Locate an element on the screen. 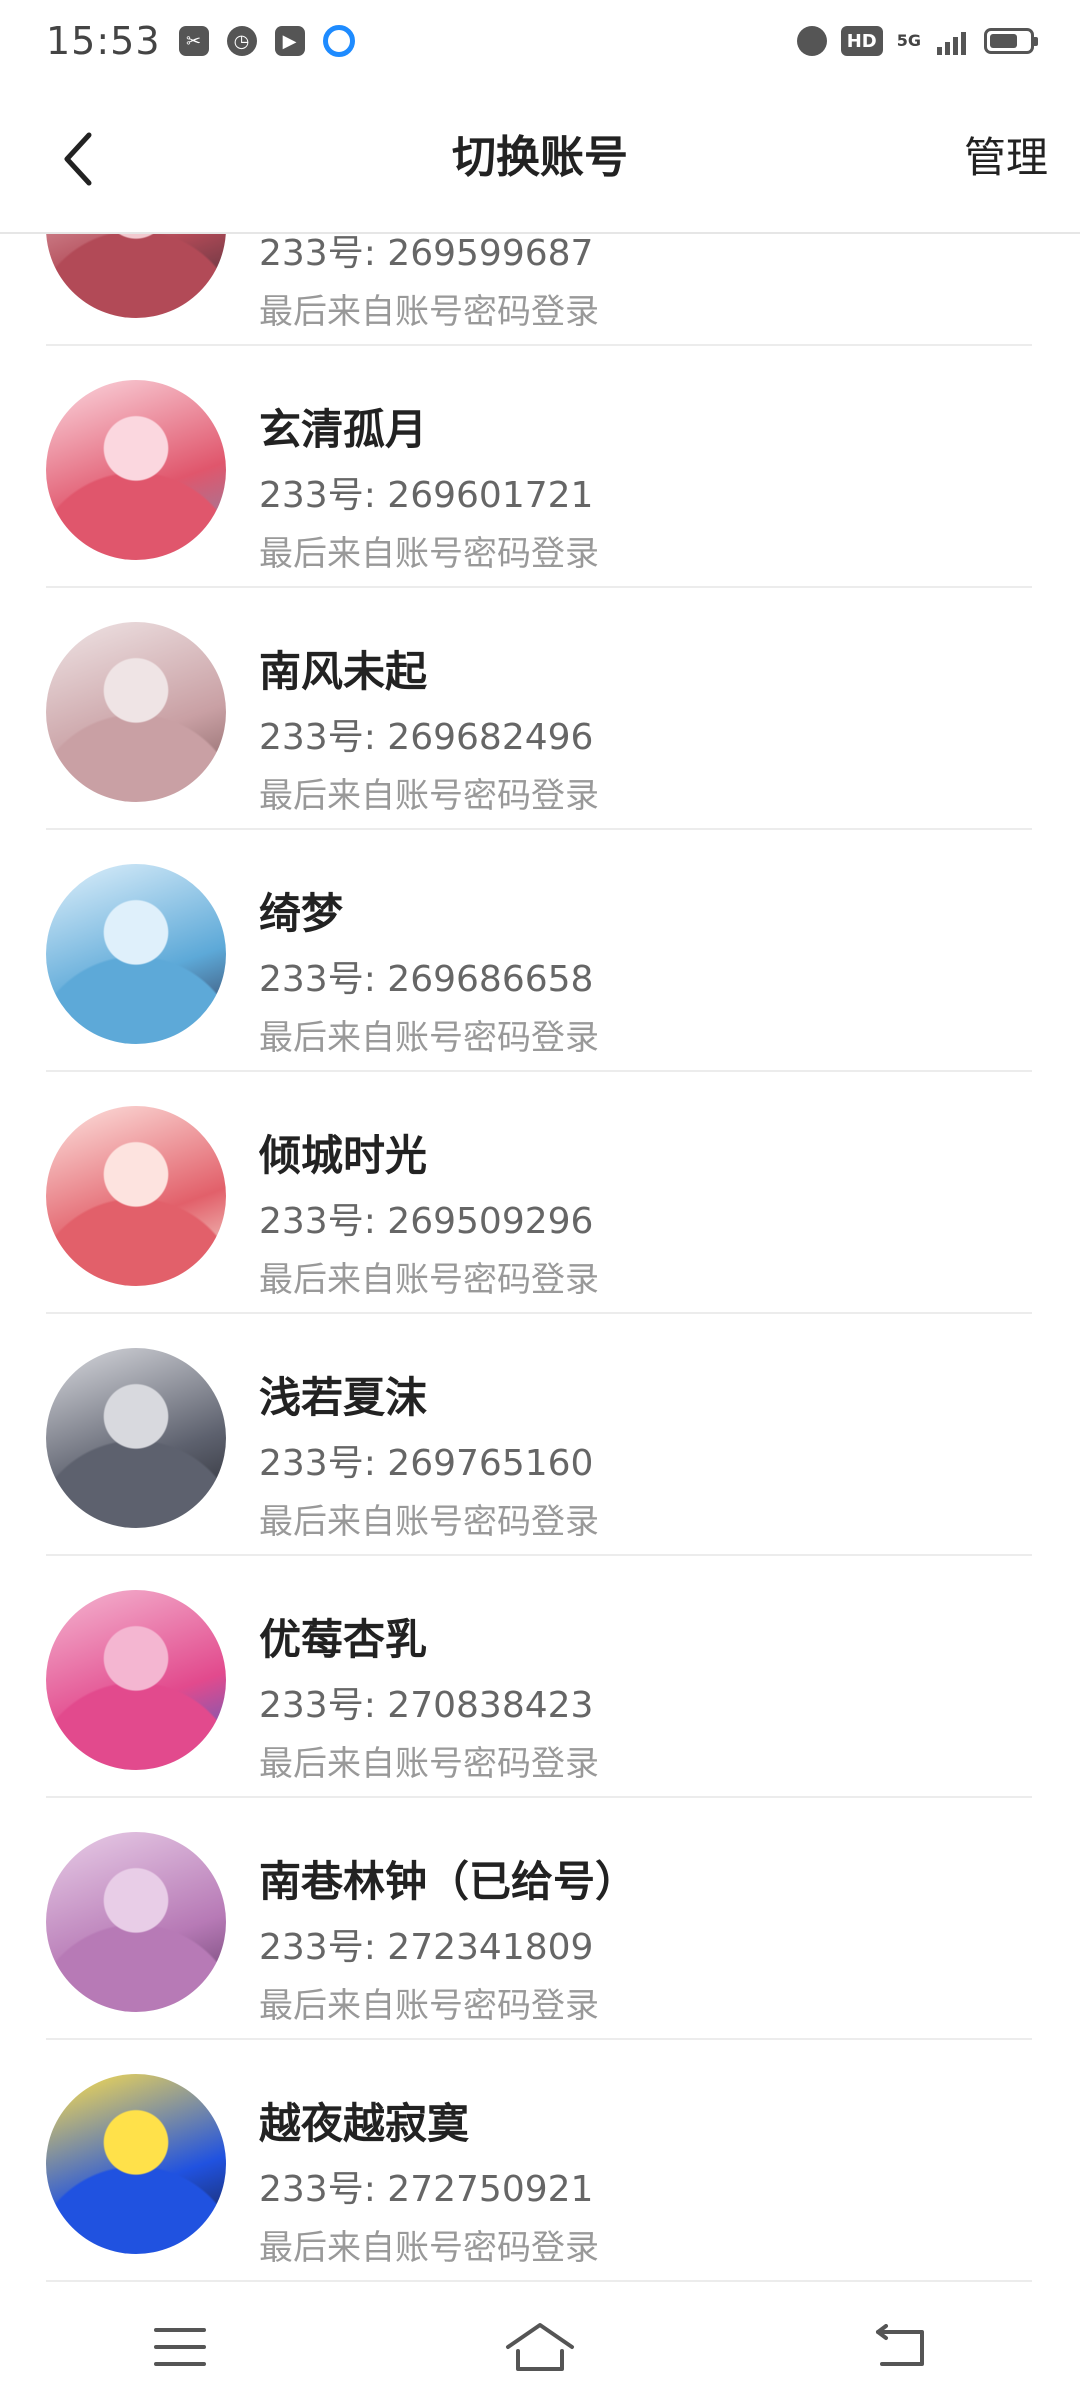 The image size is (1080, 2408). uid-value: 270838423 is located at coordinates (490, 1705).